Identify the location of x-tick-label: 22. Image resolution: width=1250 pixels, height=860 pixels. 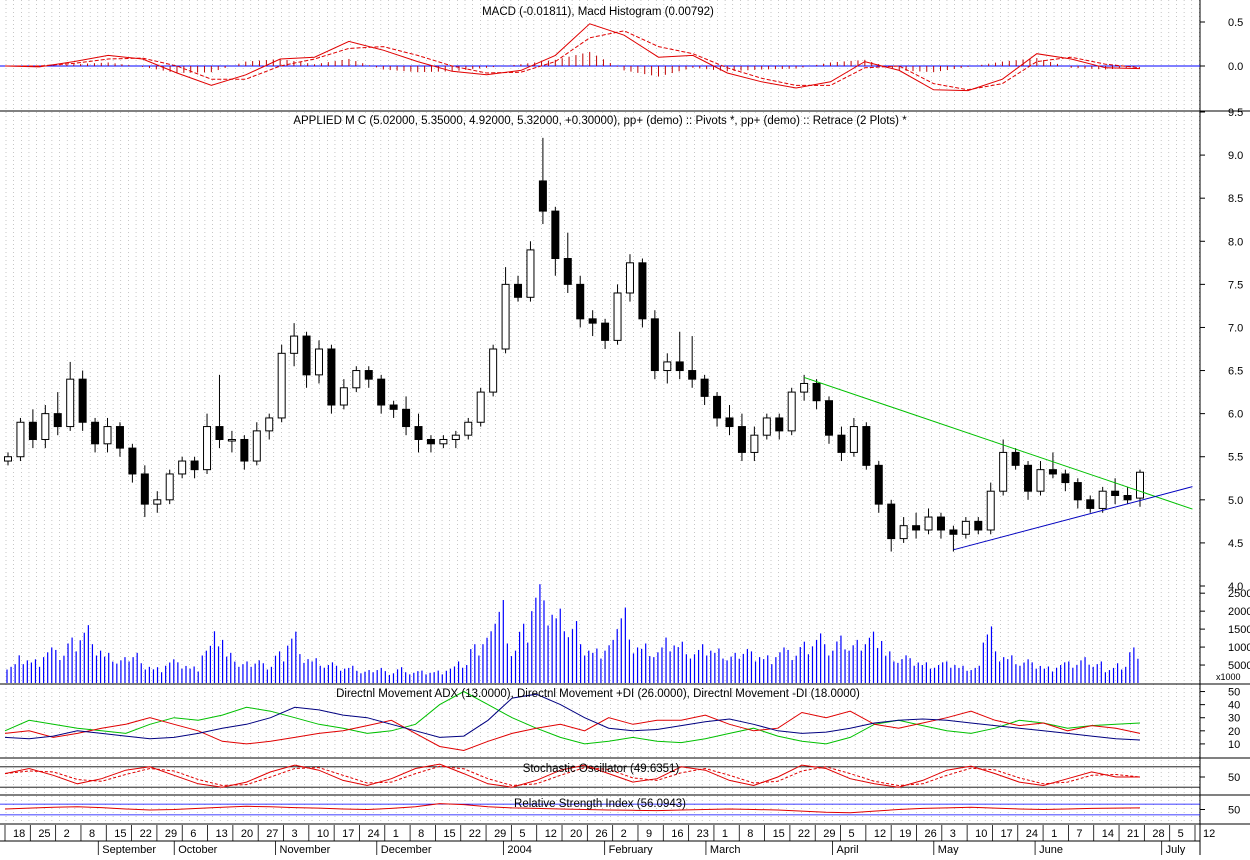
(475, 834).